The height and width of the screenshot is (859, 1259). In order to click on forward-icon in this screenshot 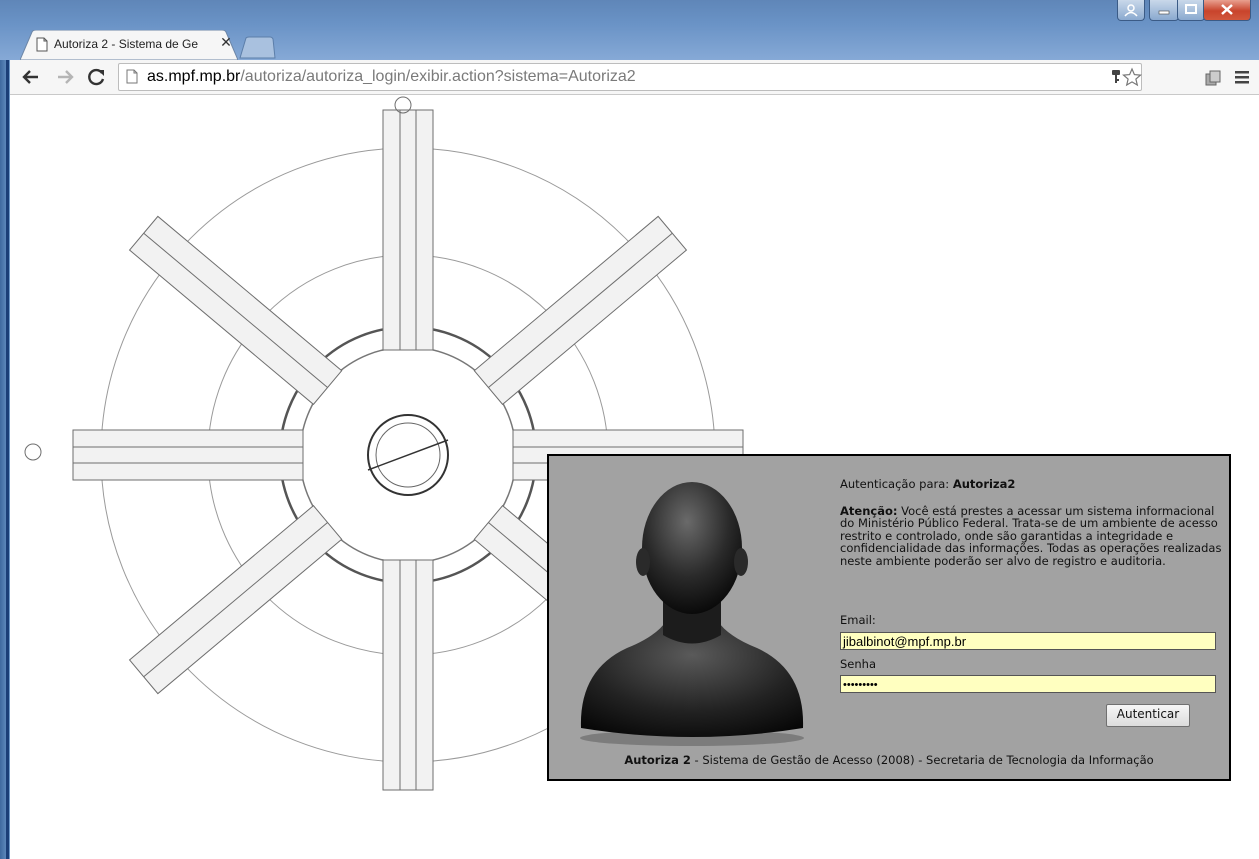, I will do `click(65, 77)`.